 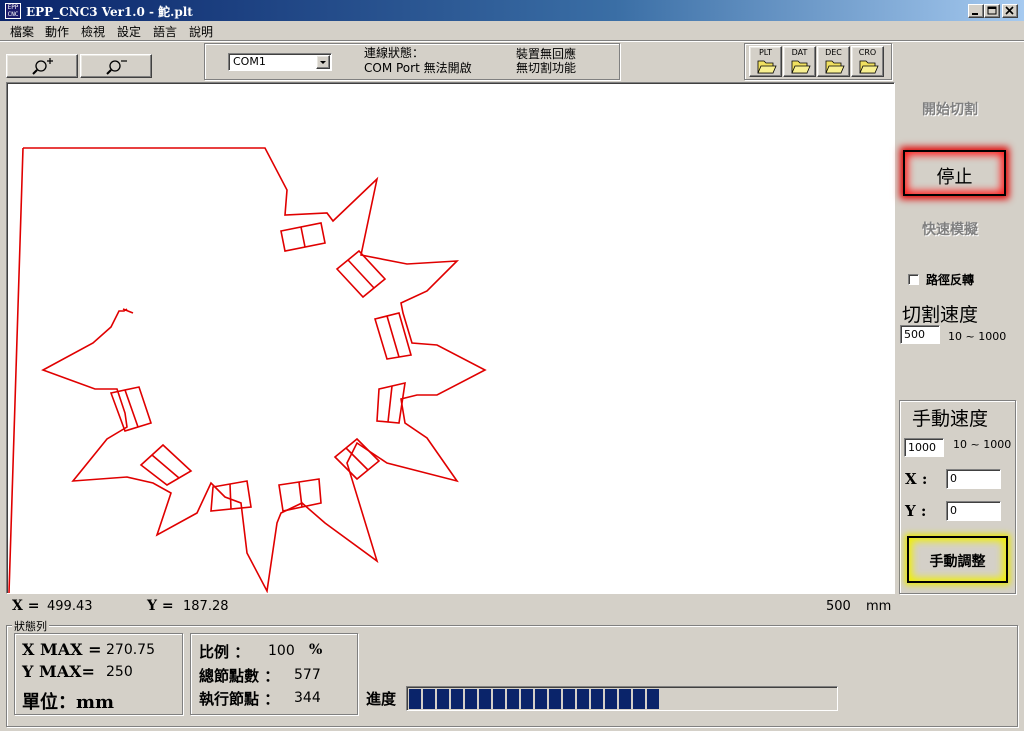 I want to click on stop-button-label: 停止, so click(x=954, y=177).